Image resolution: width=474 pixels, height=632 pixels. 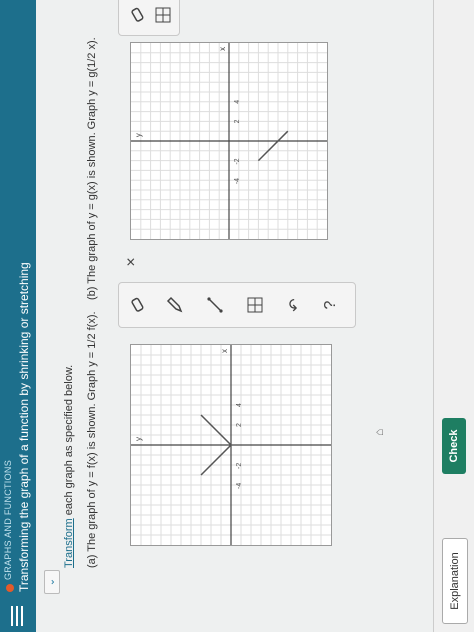 I want to click on undo-icon: ↶, so click(x=295, y=305).